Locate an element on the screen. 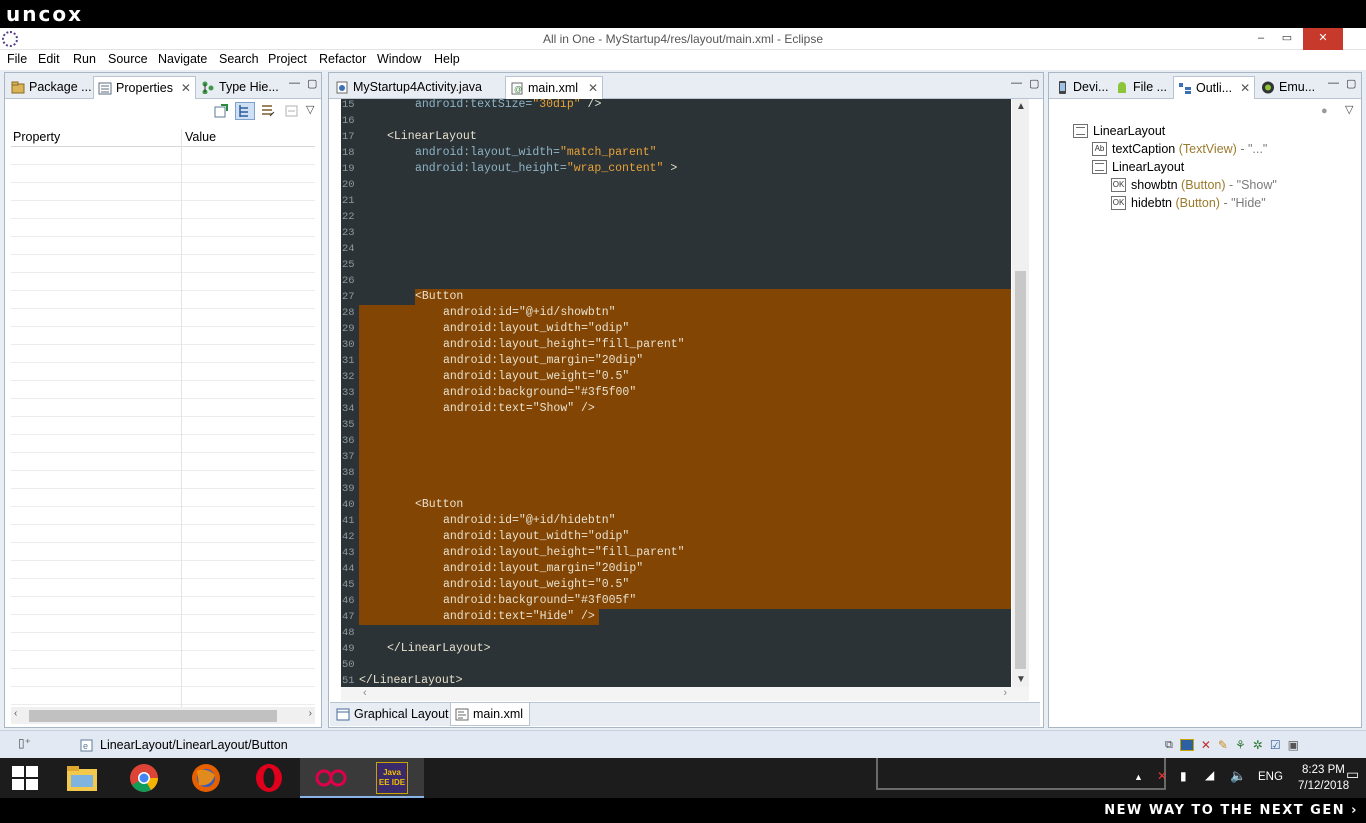 Image resolution: width=1366 pixels, height=823 pixels. scroll-down-icon: ▼ is located at coordinates (1021, 679).